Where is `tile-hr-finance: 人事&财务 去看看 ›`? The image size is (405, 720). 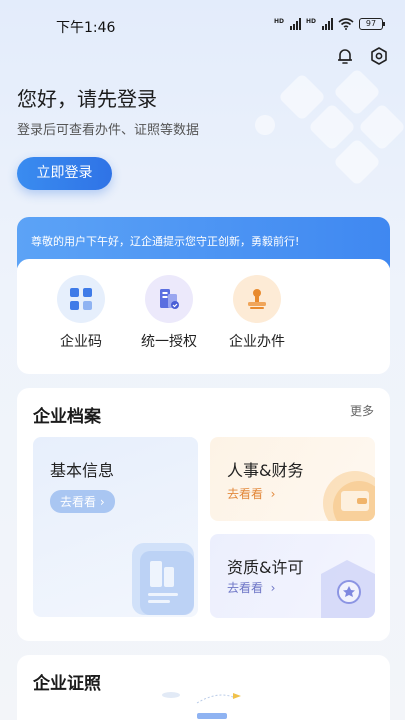 tile-hr-finance: 人事&财务 去看看 › is located at coordinates (292, 479).